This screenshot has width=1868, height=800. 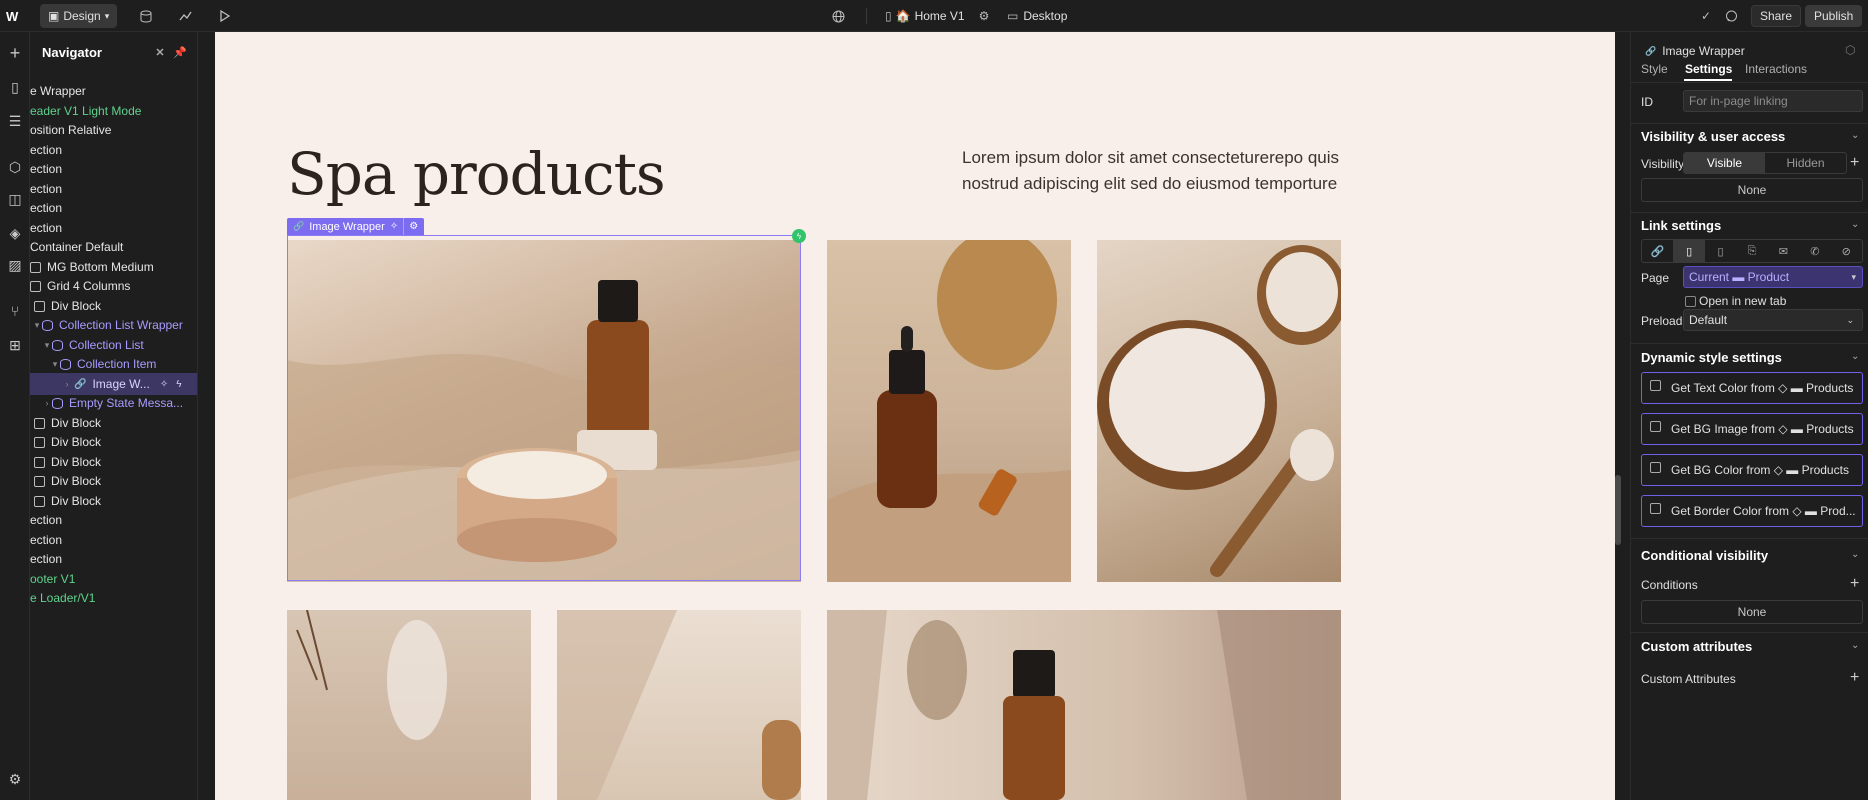 I want to click on cms-icon, so click(x=146, y=16).